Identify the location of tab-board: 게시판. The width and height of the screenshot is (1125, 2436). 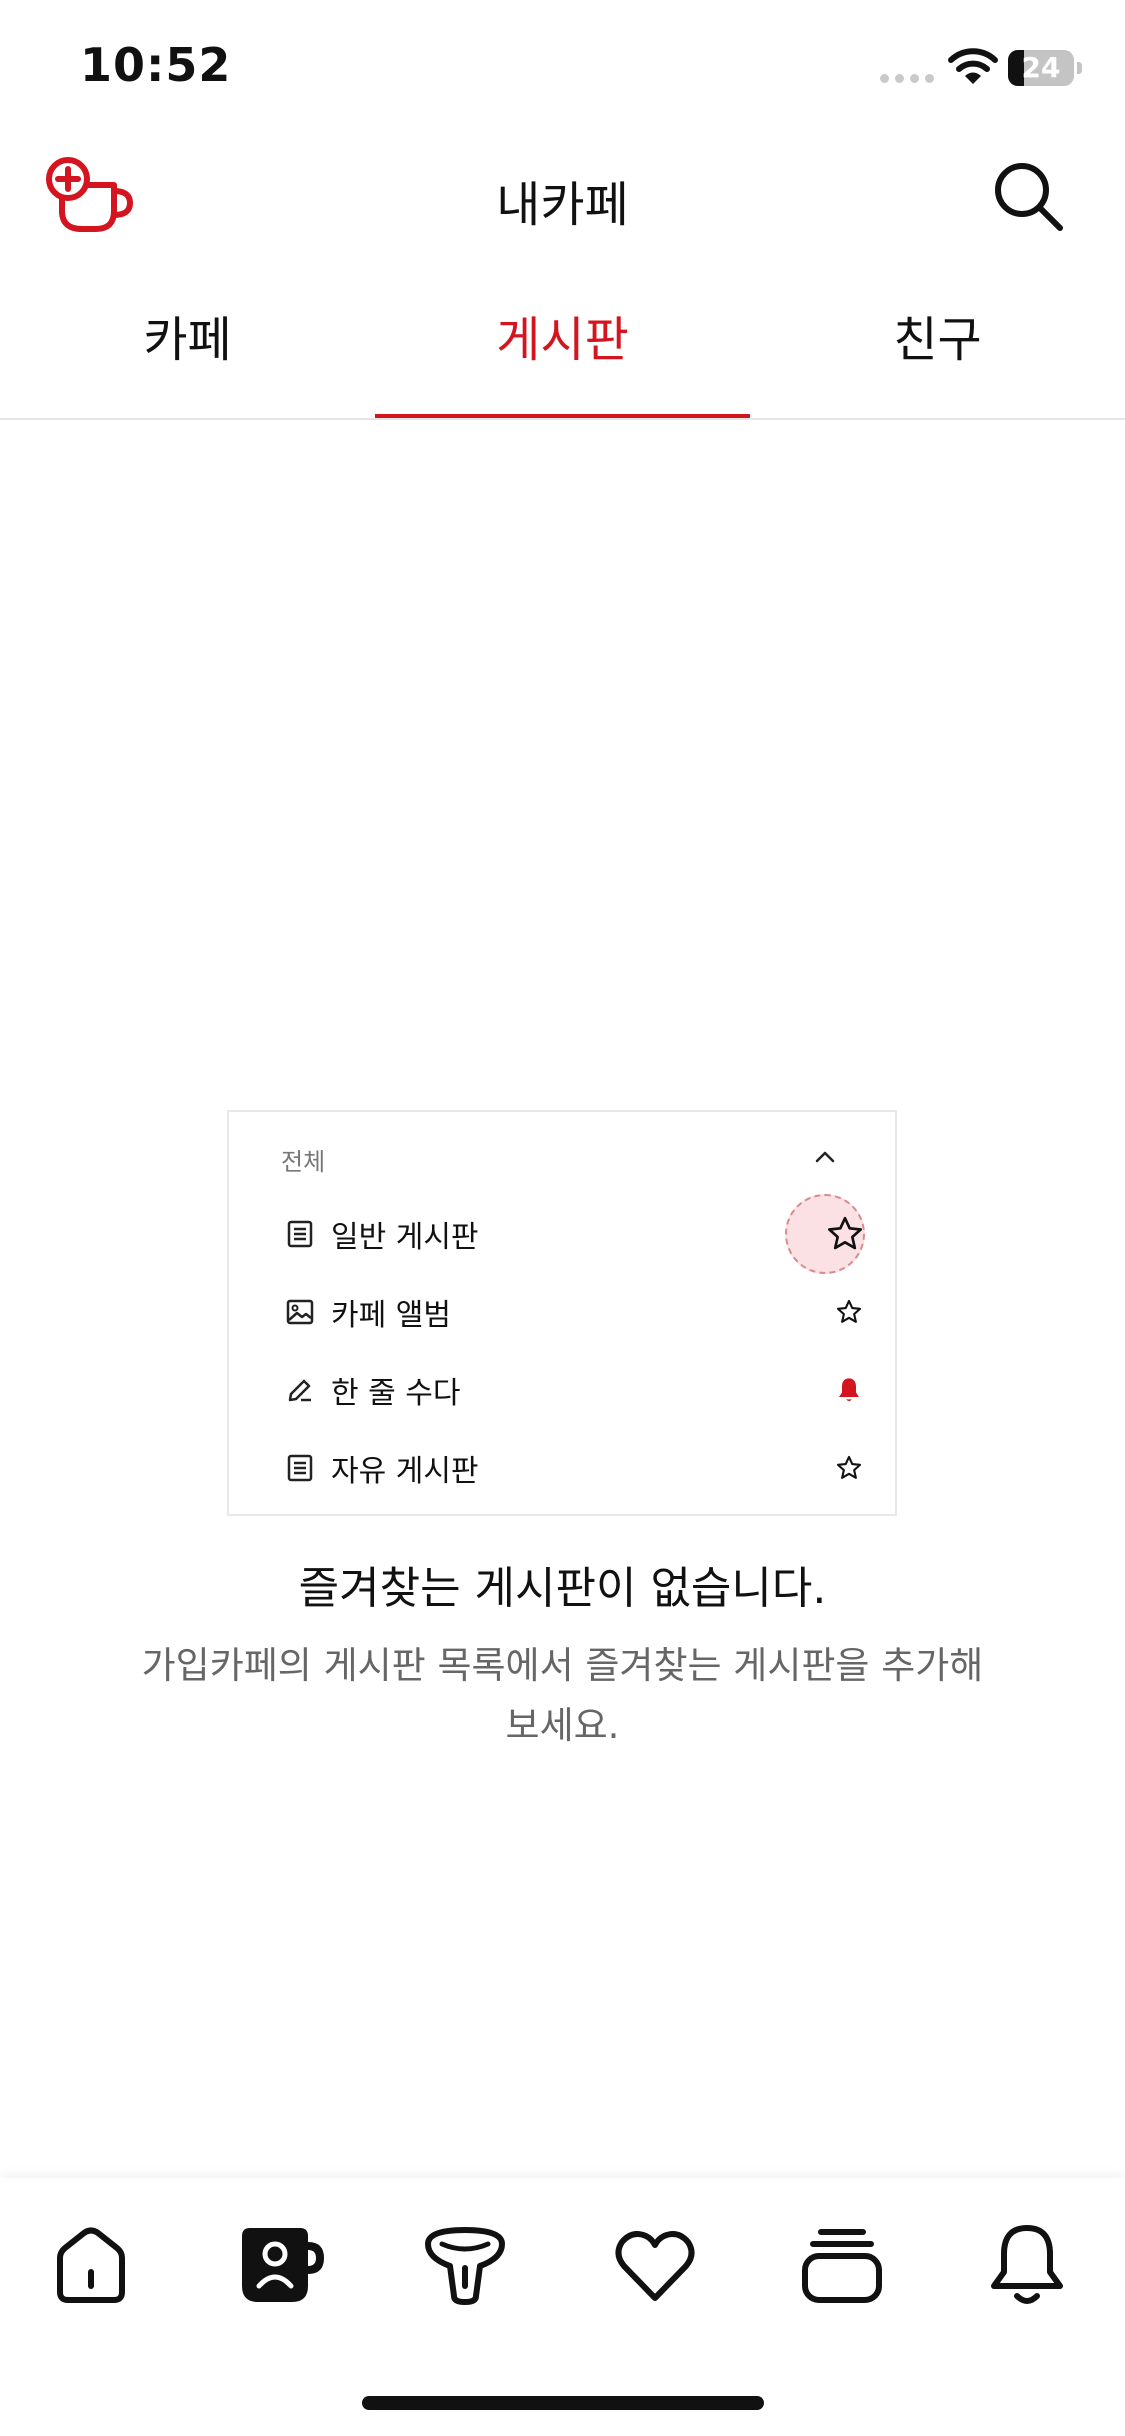
(562, 360).